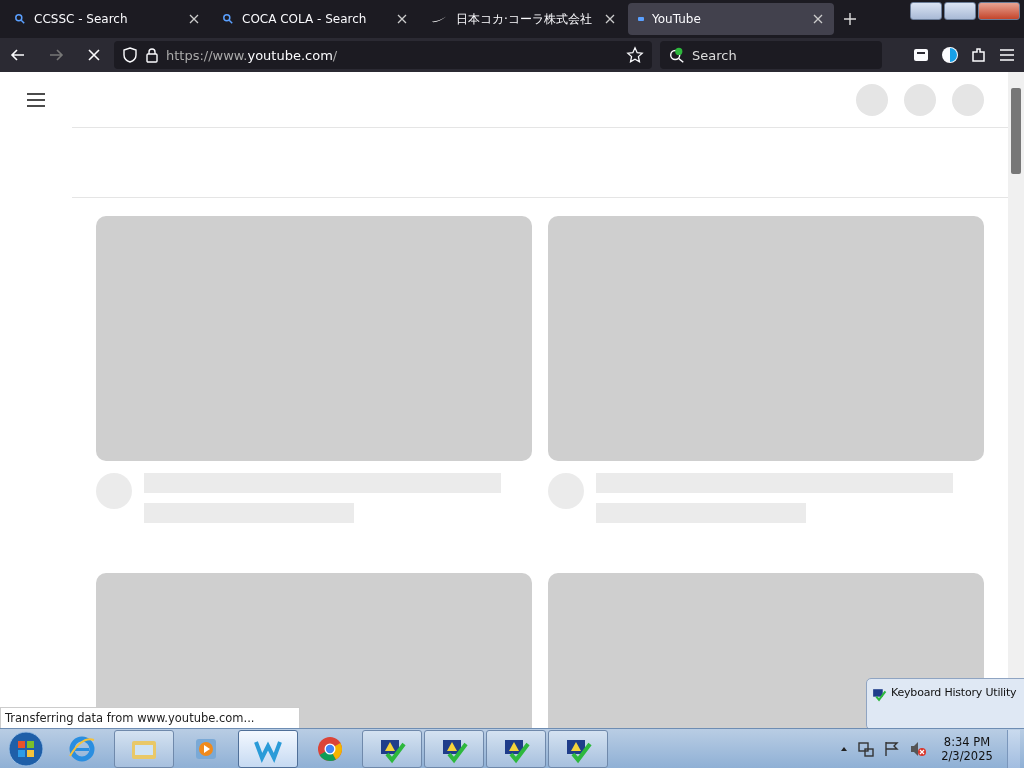 The height and width of the screenshot is (768, 1024). What do you see at coordinates (383, 55) in the screenshot?
I see `address-bar: https://www.youtube.com/` at bounding box center [383, 55].